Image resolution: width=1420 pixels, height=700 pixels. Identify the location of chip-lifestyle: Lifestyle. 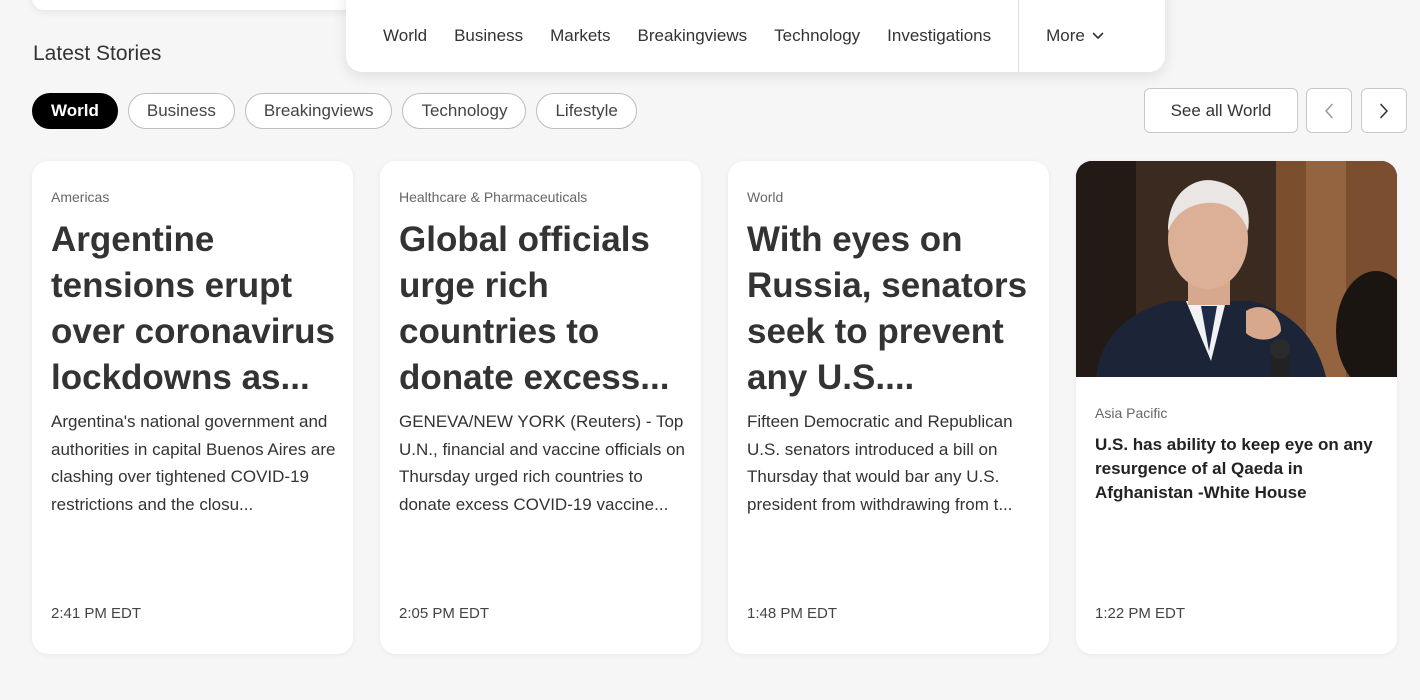
(586, 111).